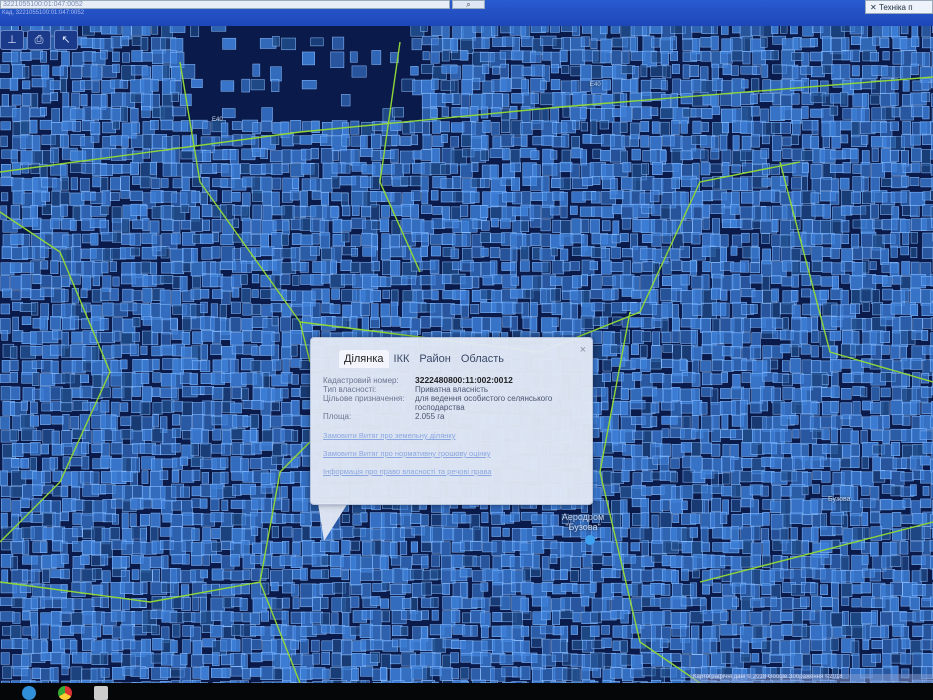  What do you see at coordinates (899, 7) in the screenshot?
I see `tech-button: ✕ Техніка п` at bounding box center [899, 7].